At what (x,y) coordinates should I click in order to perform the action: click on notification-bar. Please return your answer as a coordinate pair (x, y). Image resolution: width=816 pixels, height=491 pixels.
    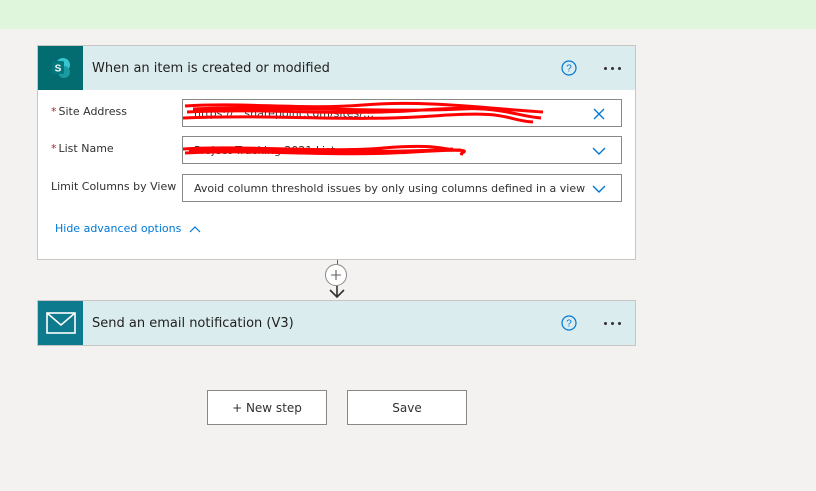
    Looking at the image, I should click on (408, 14).